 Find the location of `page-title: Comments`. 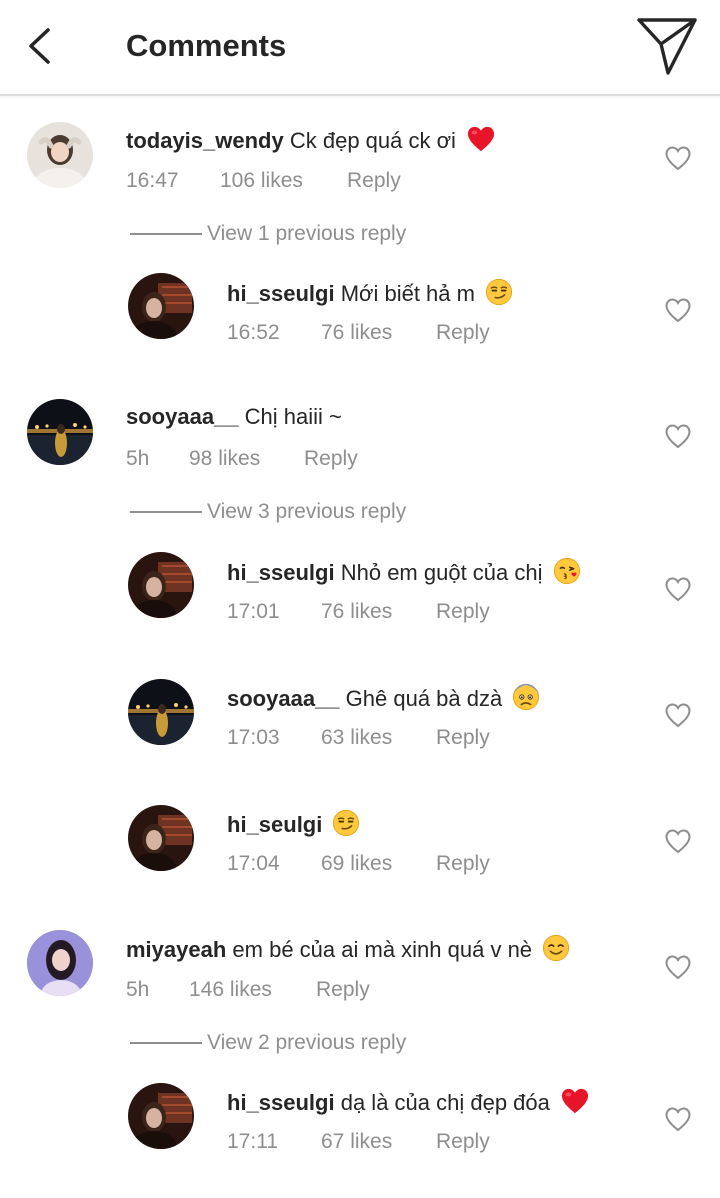

page-title: Comments is located at coordinates (206, 45).